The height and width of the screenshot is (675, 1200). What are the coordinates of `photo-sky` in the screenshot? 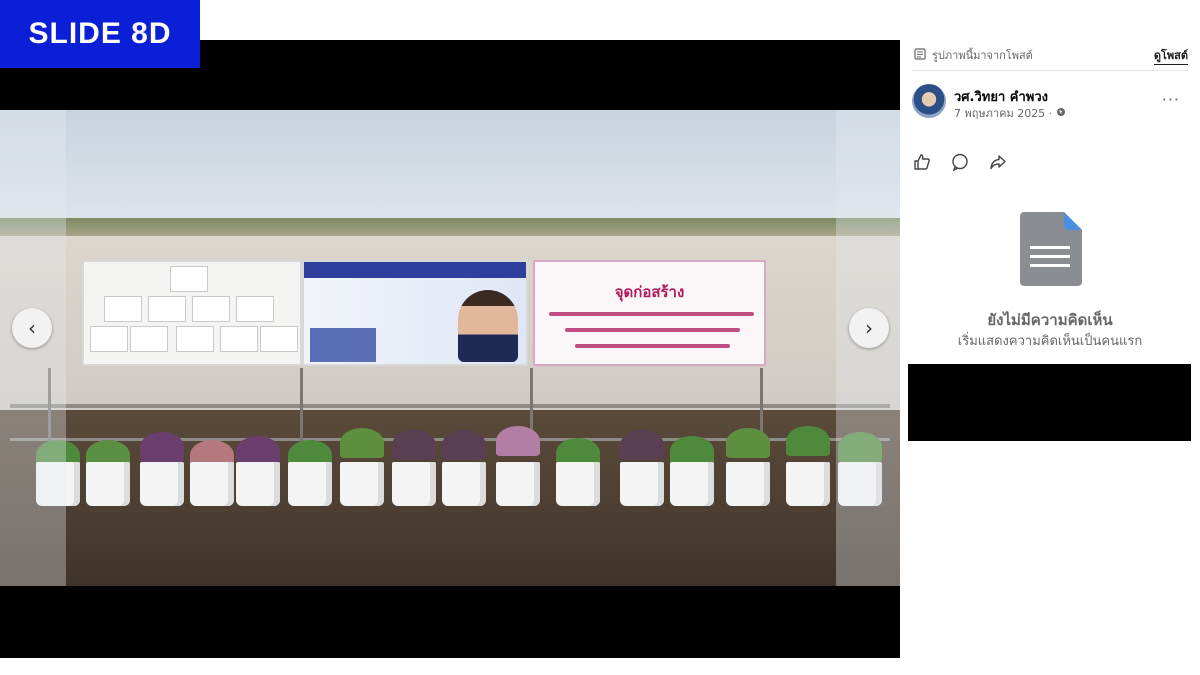 It's located at (450, 170).